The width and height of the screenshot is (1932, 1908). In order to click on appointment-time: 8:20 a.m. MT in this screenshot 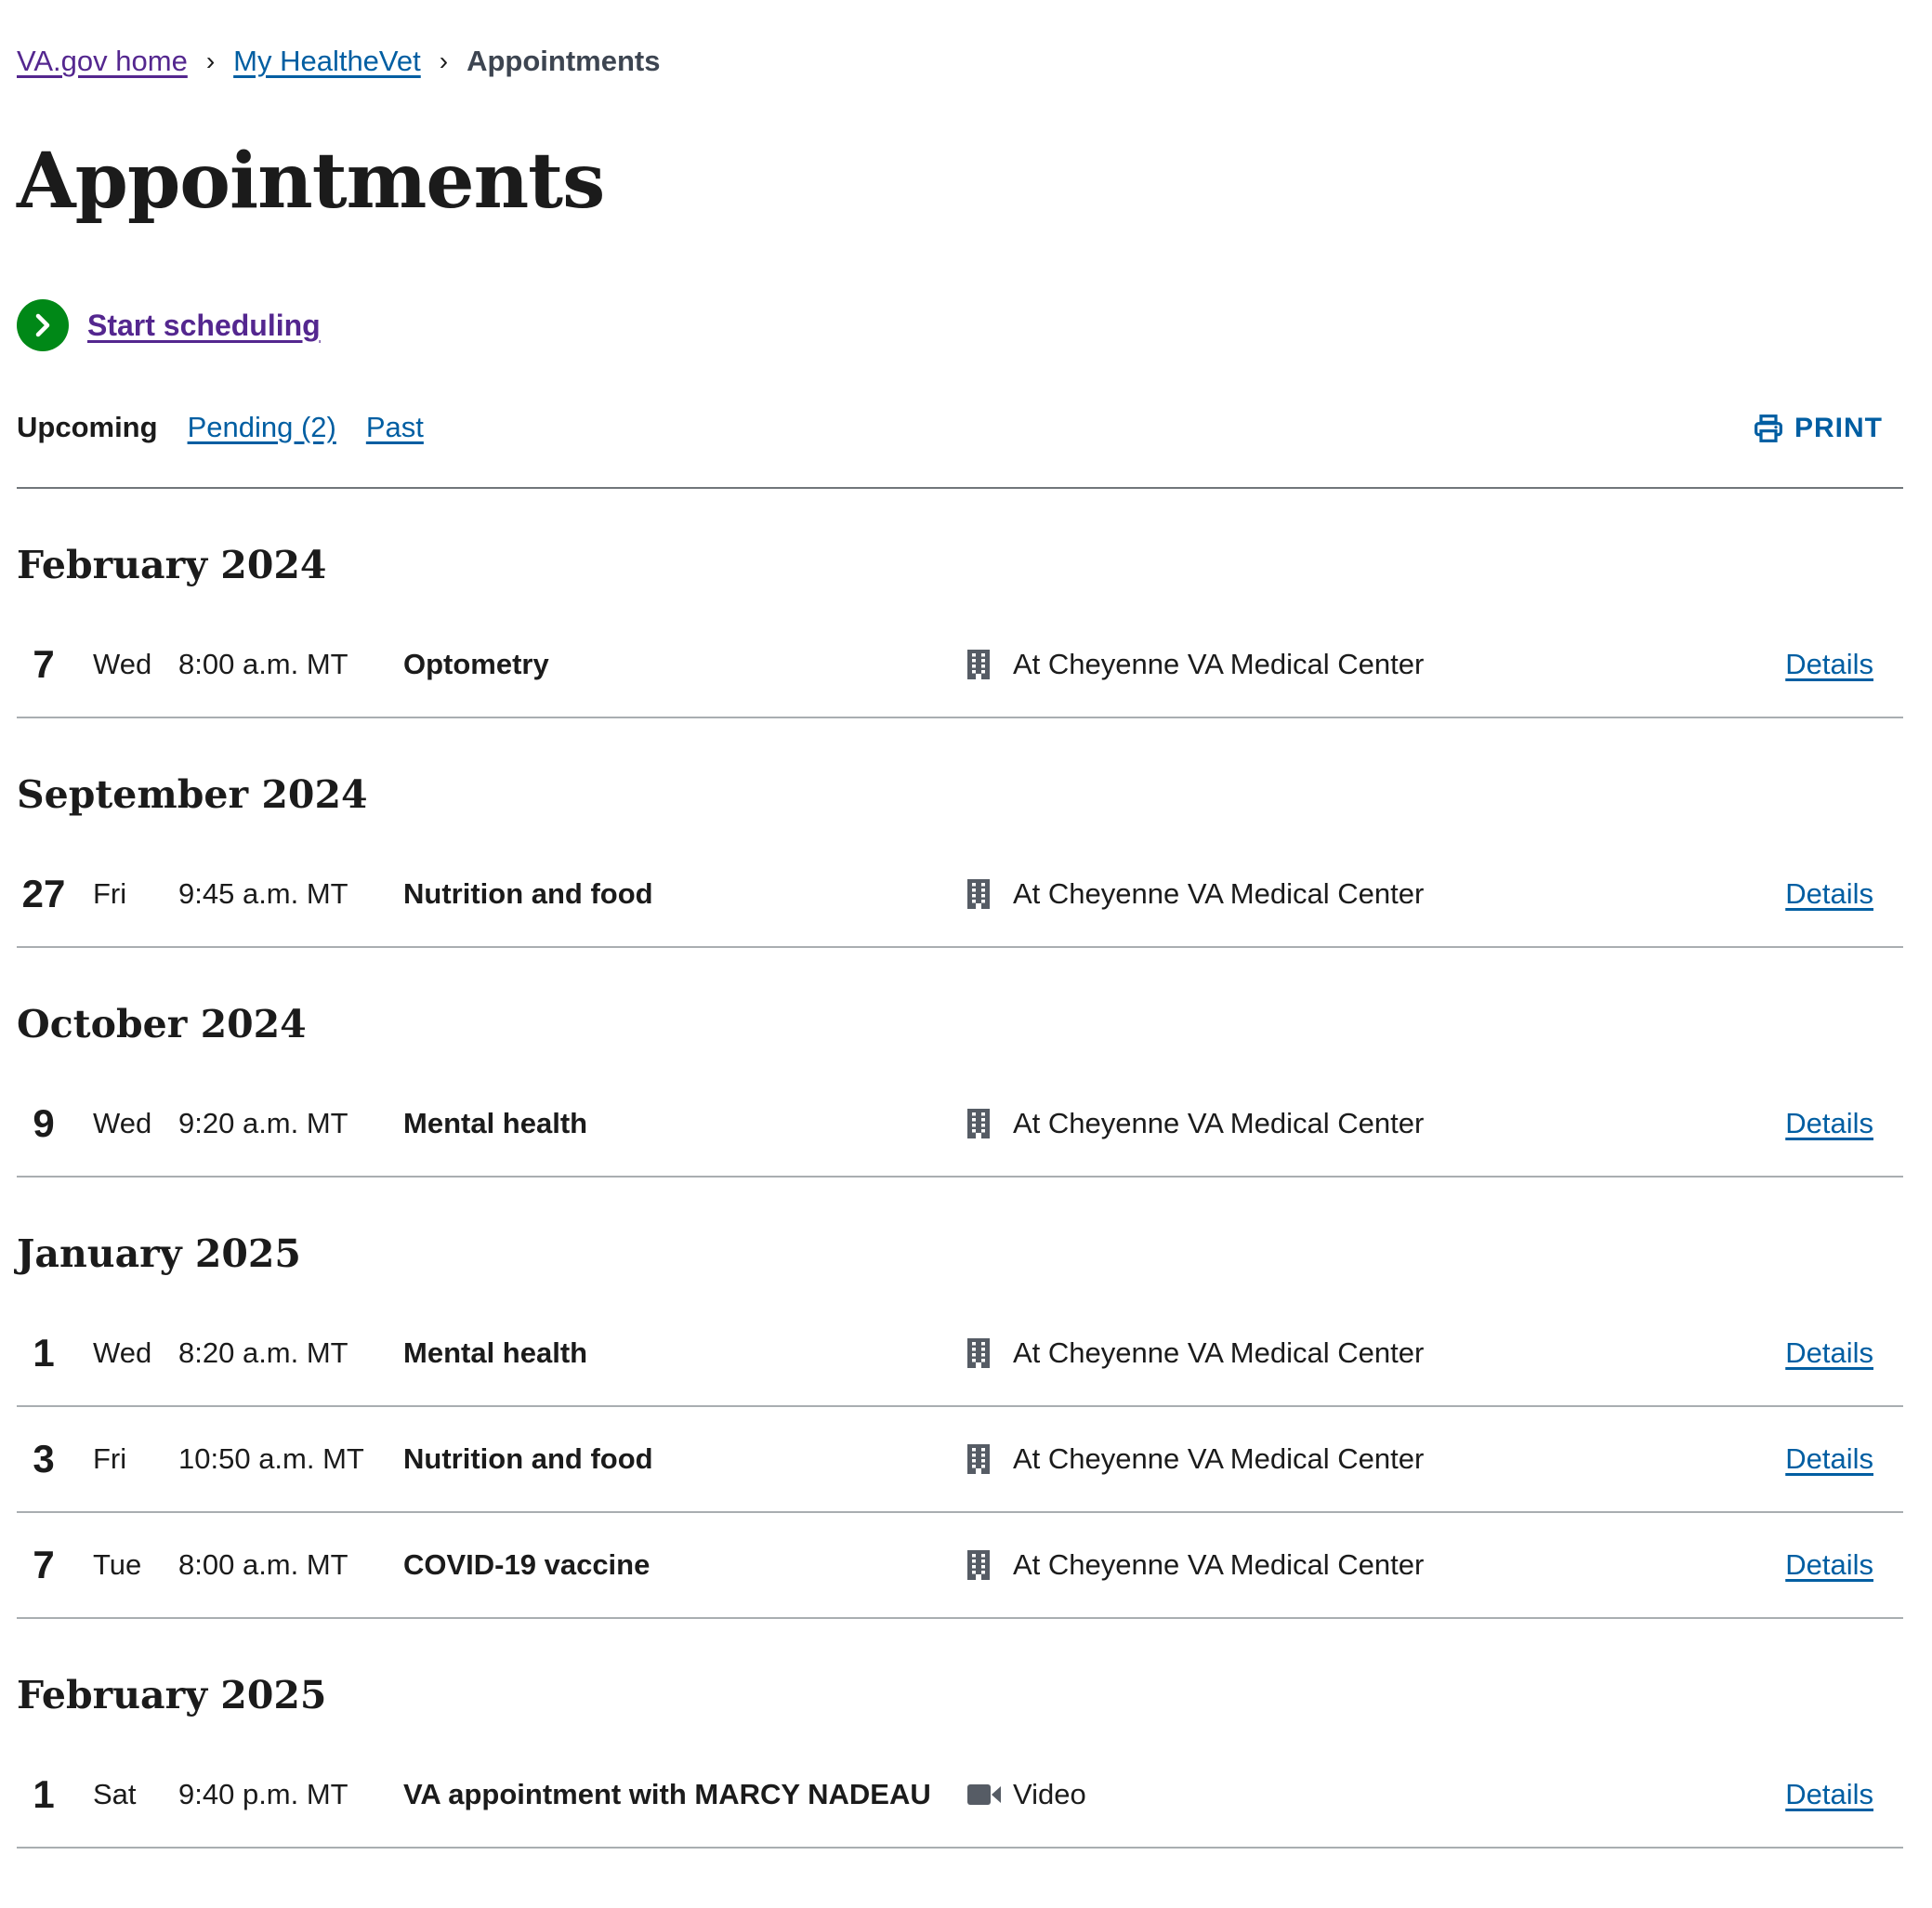, I will do `click(263, 1352)`.